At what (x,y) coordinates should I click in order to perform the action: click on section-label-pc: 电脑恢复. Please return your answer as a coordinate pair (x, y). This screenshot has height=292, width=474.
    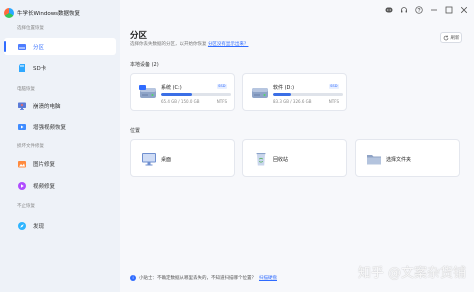
    Looking at the image, I should click on (26, 89).